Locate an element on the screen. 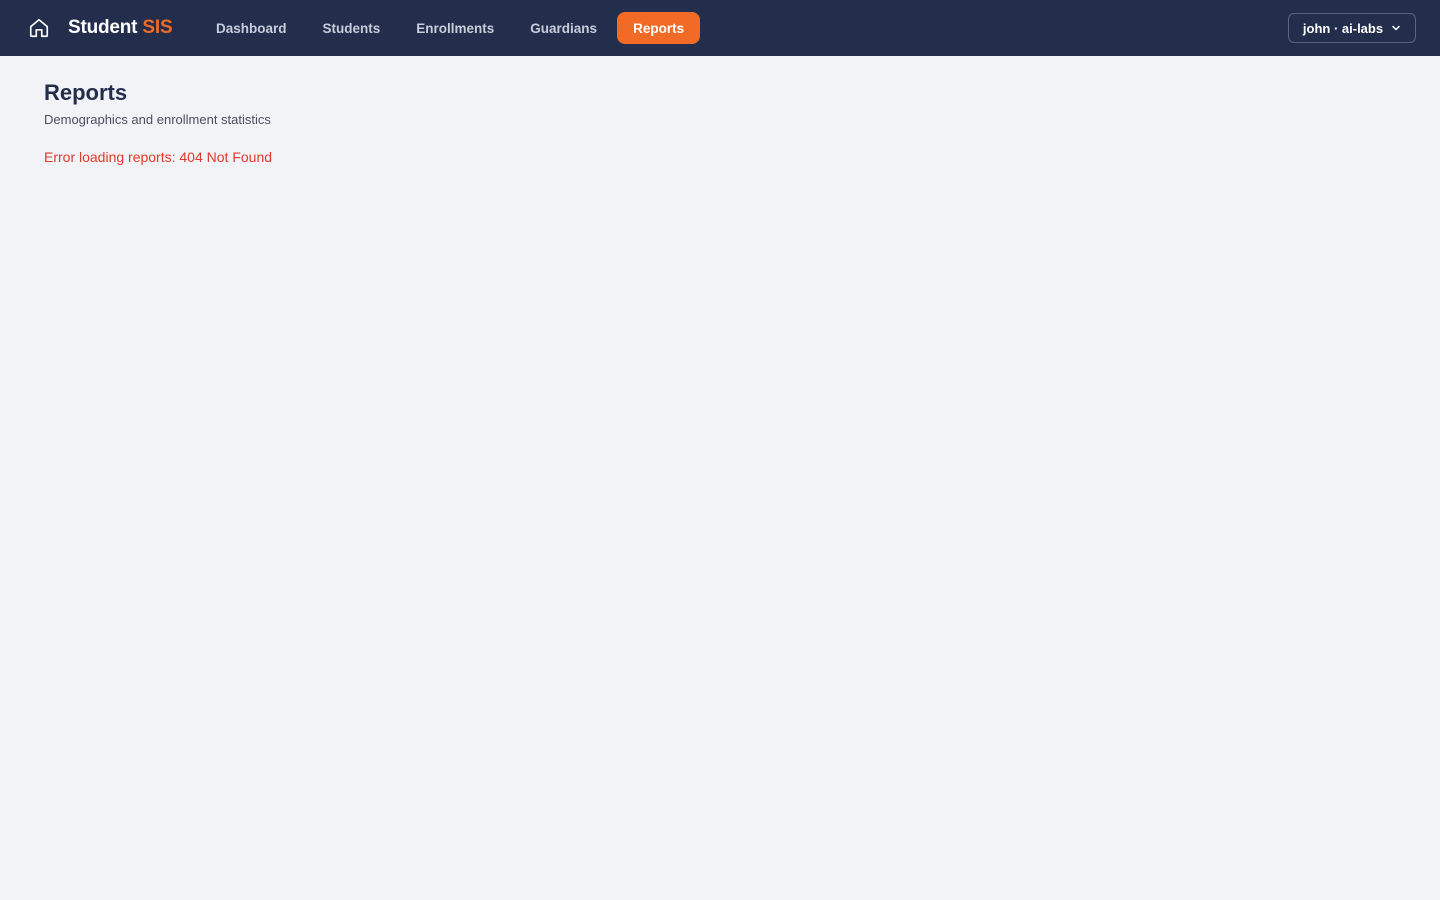 The image size is (1440, 900). error-message: Error loading reports: 404 Not Found is located at coordinates (158, 157).